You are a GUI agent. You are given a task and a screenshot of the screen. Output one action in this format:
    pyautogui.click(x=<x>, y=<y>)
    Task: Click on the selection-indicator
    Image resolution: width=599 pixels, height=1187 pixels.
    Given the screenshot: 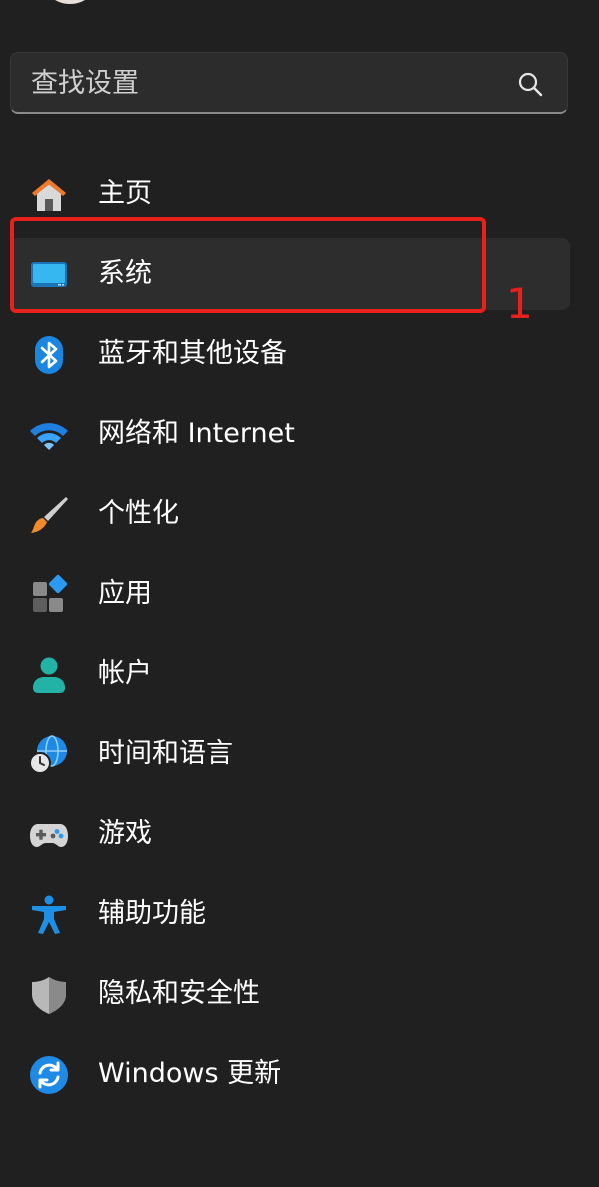 What is the action you would take?
    pyautogui.click(x=12, y=274)
    